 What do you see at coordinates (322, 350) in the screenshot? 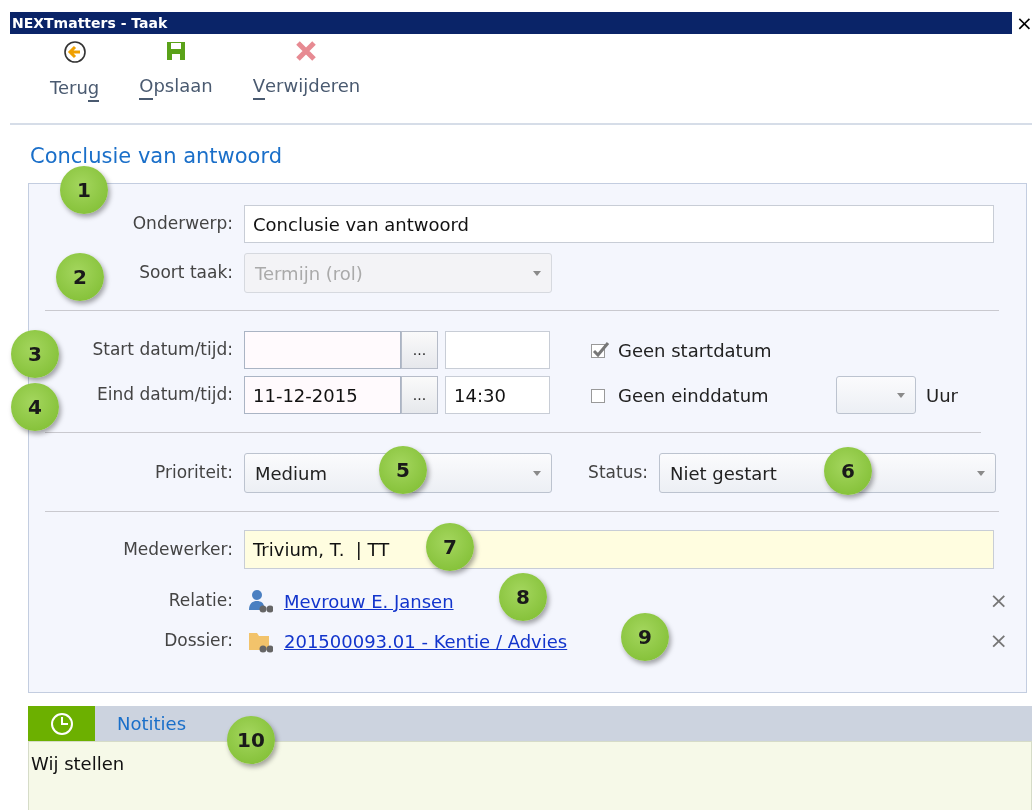
I see `date-field` at bounding box center [322, 350].